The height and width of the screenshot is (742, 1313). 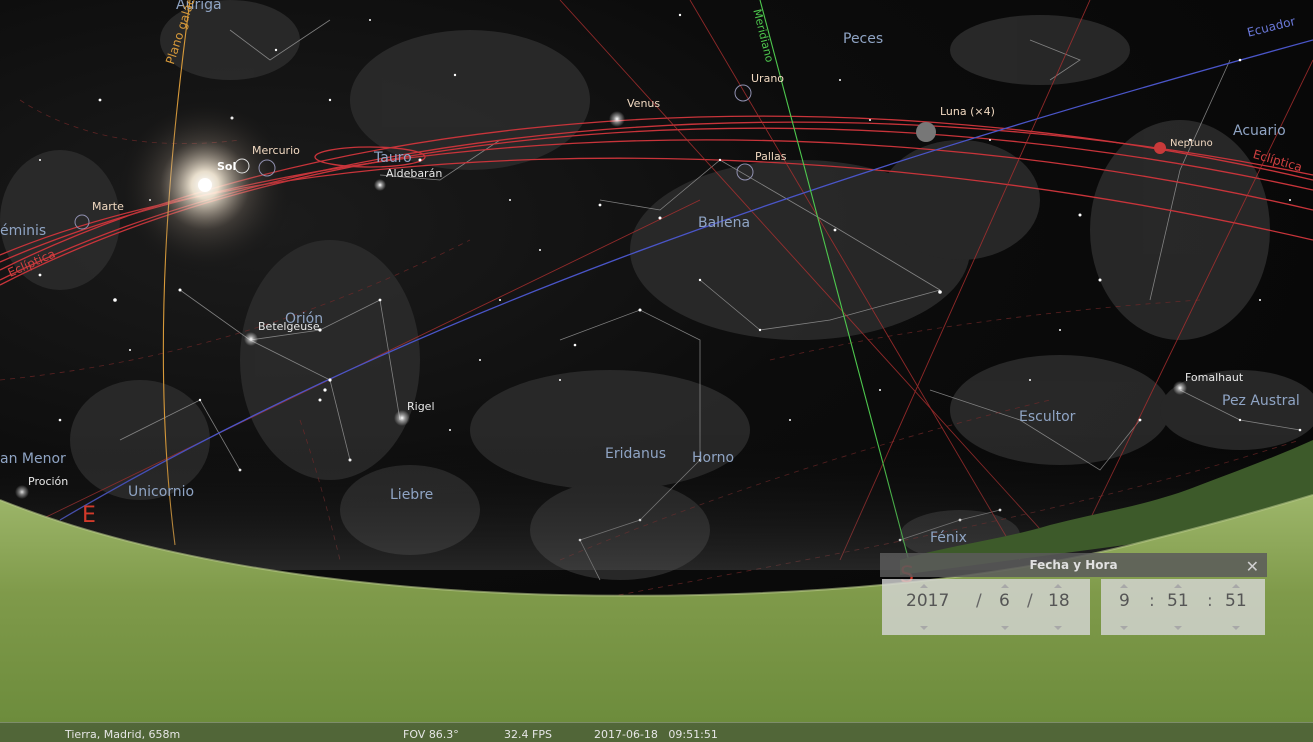 I want to click on month-spinner: 6, so click(x=1005, y=607).